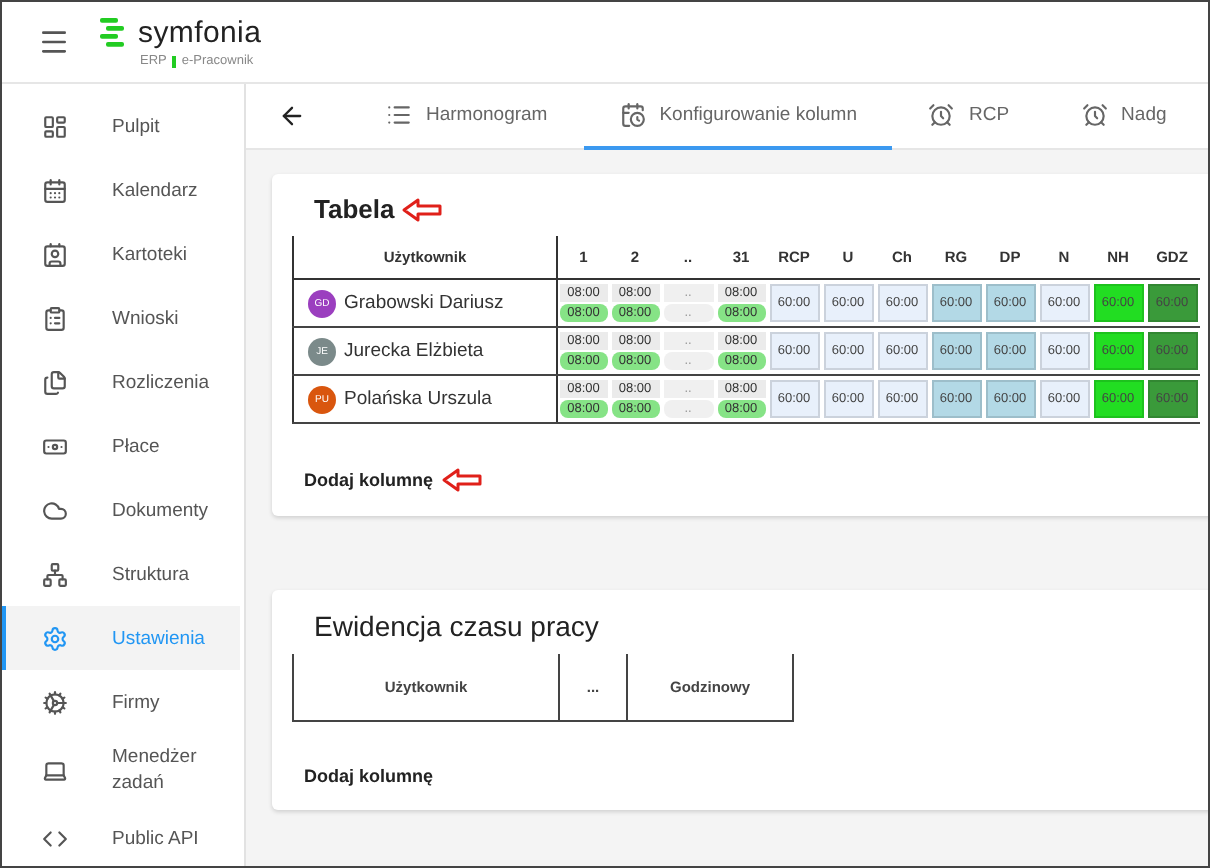 Image resolution: width=1210 pixels, height=868 pixels. What do you see at coordinates (121, 836) in the screenshot?
I see `sidebar-item: Public API` at bounding box center [121, 836].